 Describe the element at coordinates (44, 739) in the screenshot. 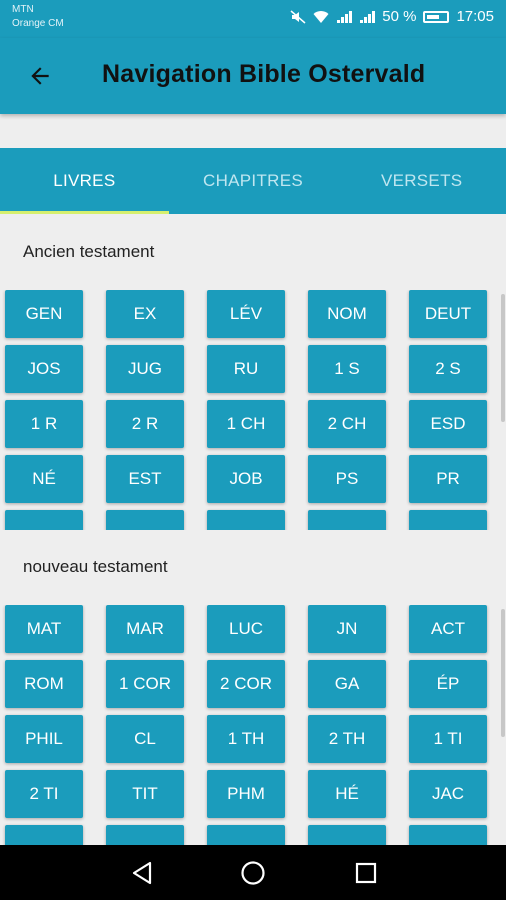

I see `book-button: PHIL` at that location.